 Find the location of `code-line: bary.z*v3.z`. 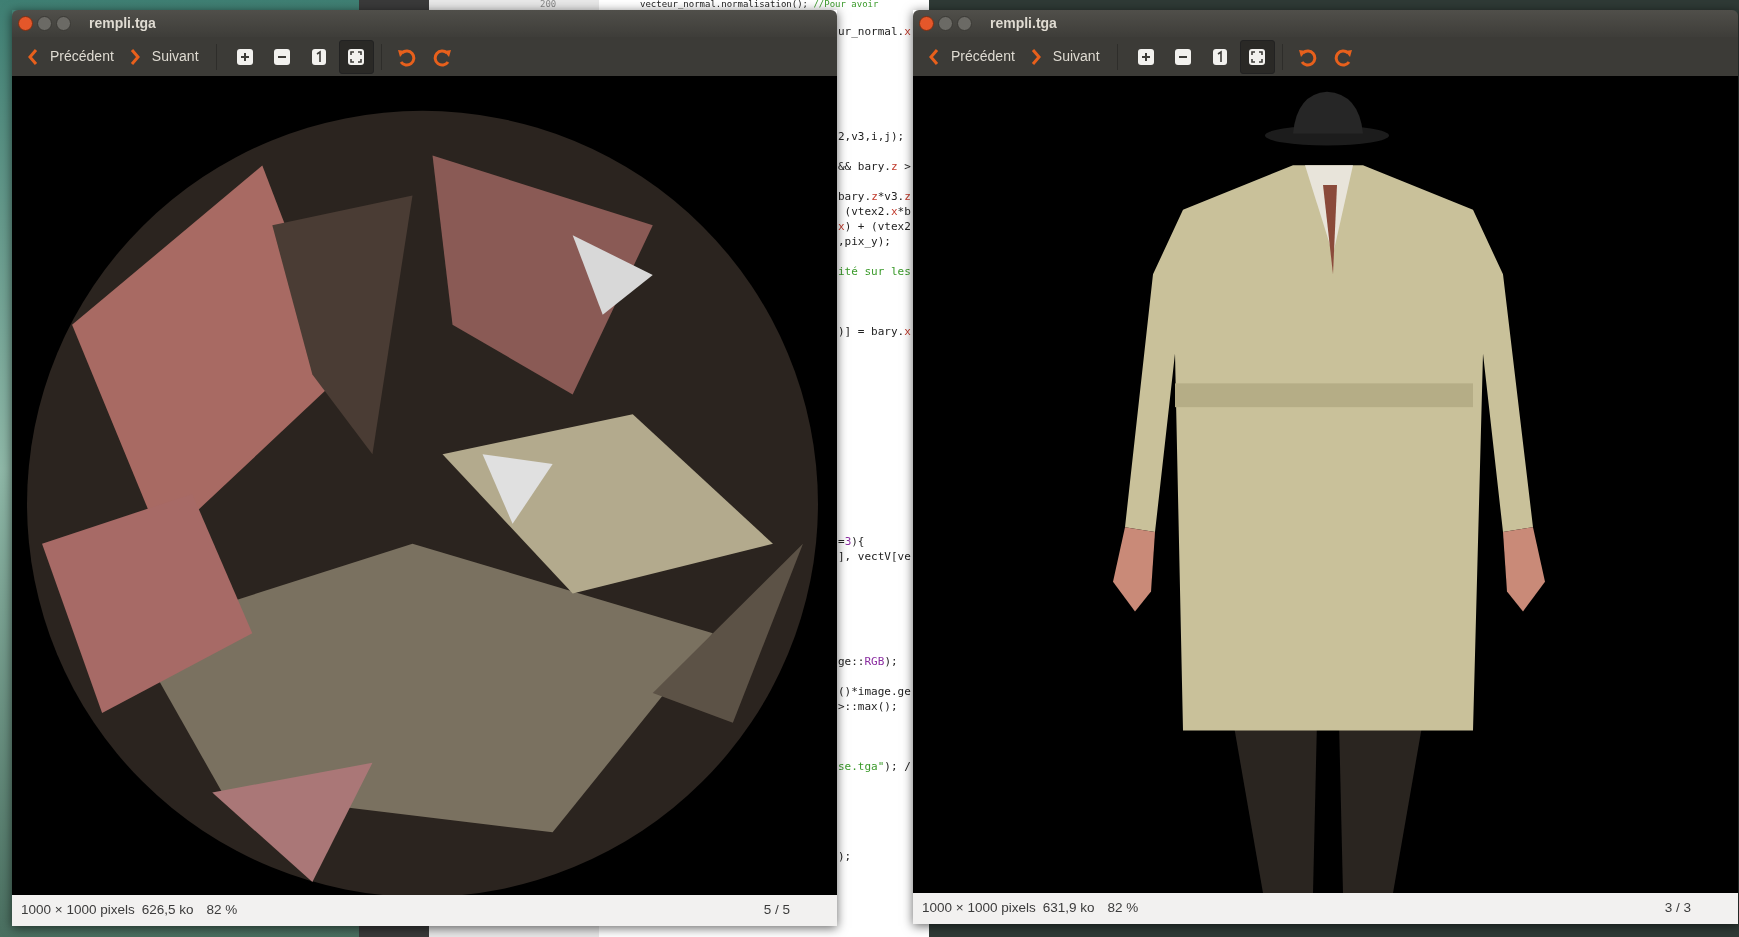

code-line: bary.z*v3.z is located at coordinates (874, 196).